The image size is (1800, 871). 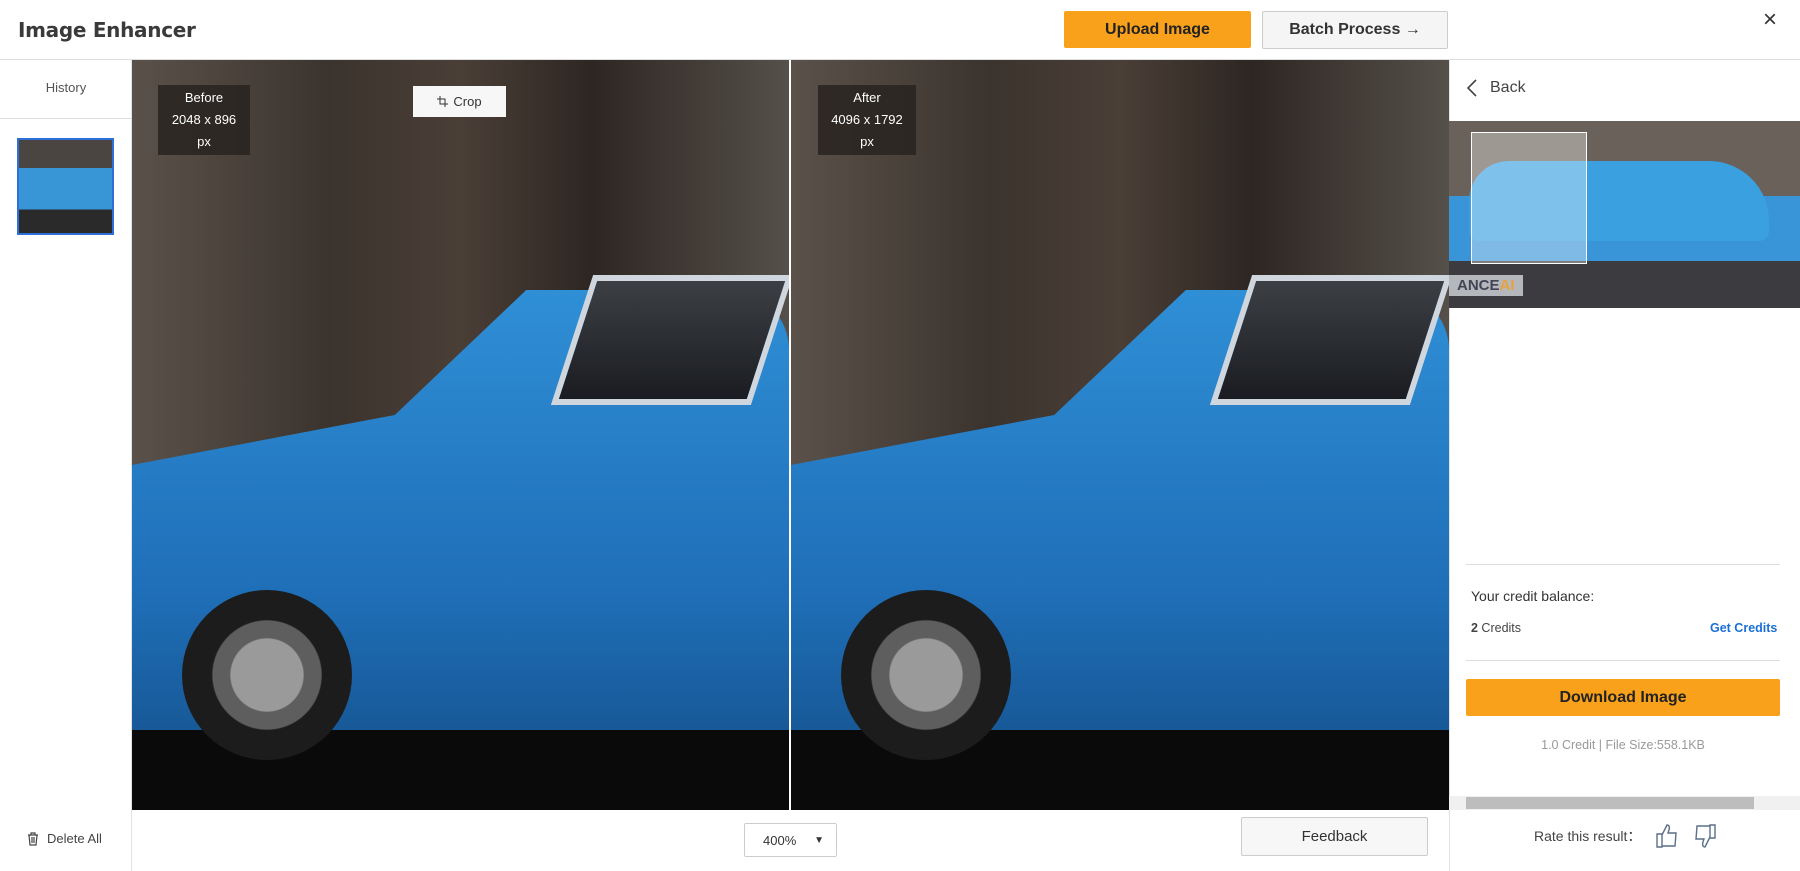 What do you see at coordinates (1507, 285) in the screenshot?
I see `logo-accent: AI` at bounding box center [1507, 285].